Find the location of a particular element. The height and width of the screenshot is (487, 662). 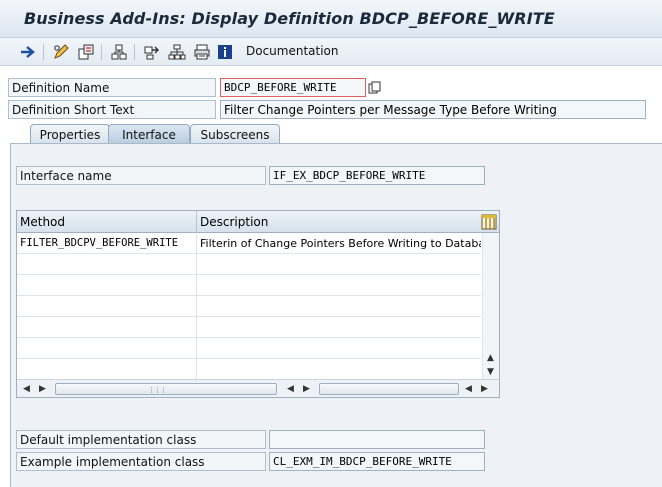

tree-icon is located at coordinates (177, 52).